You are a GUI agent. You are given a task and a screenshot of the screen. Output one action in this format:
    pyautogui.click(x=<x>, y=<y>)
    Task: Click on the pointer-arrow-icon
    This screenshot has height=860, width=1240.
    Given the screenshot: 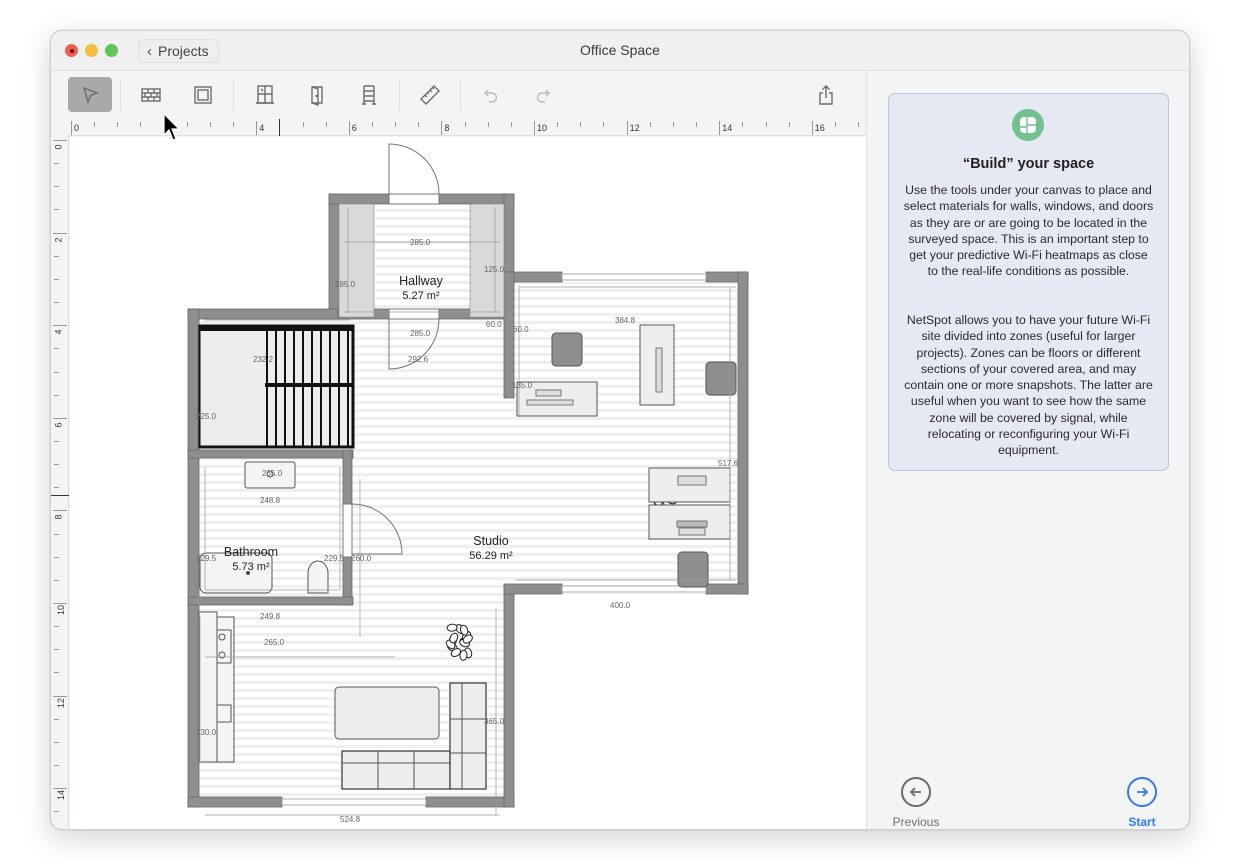 What is the action you would take?
    pyautogui.click(x=90, y=95)
    